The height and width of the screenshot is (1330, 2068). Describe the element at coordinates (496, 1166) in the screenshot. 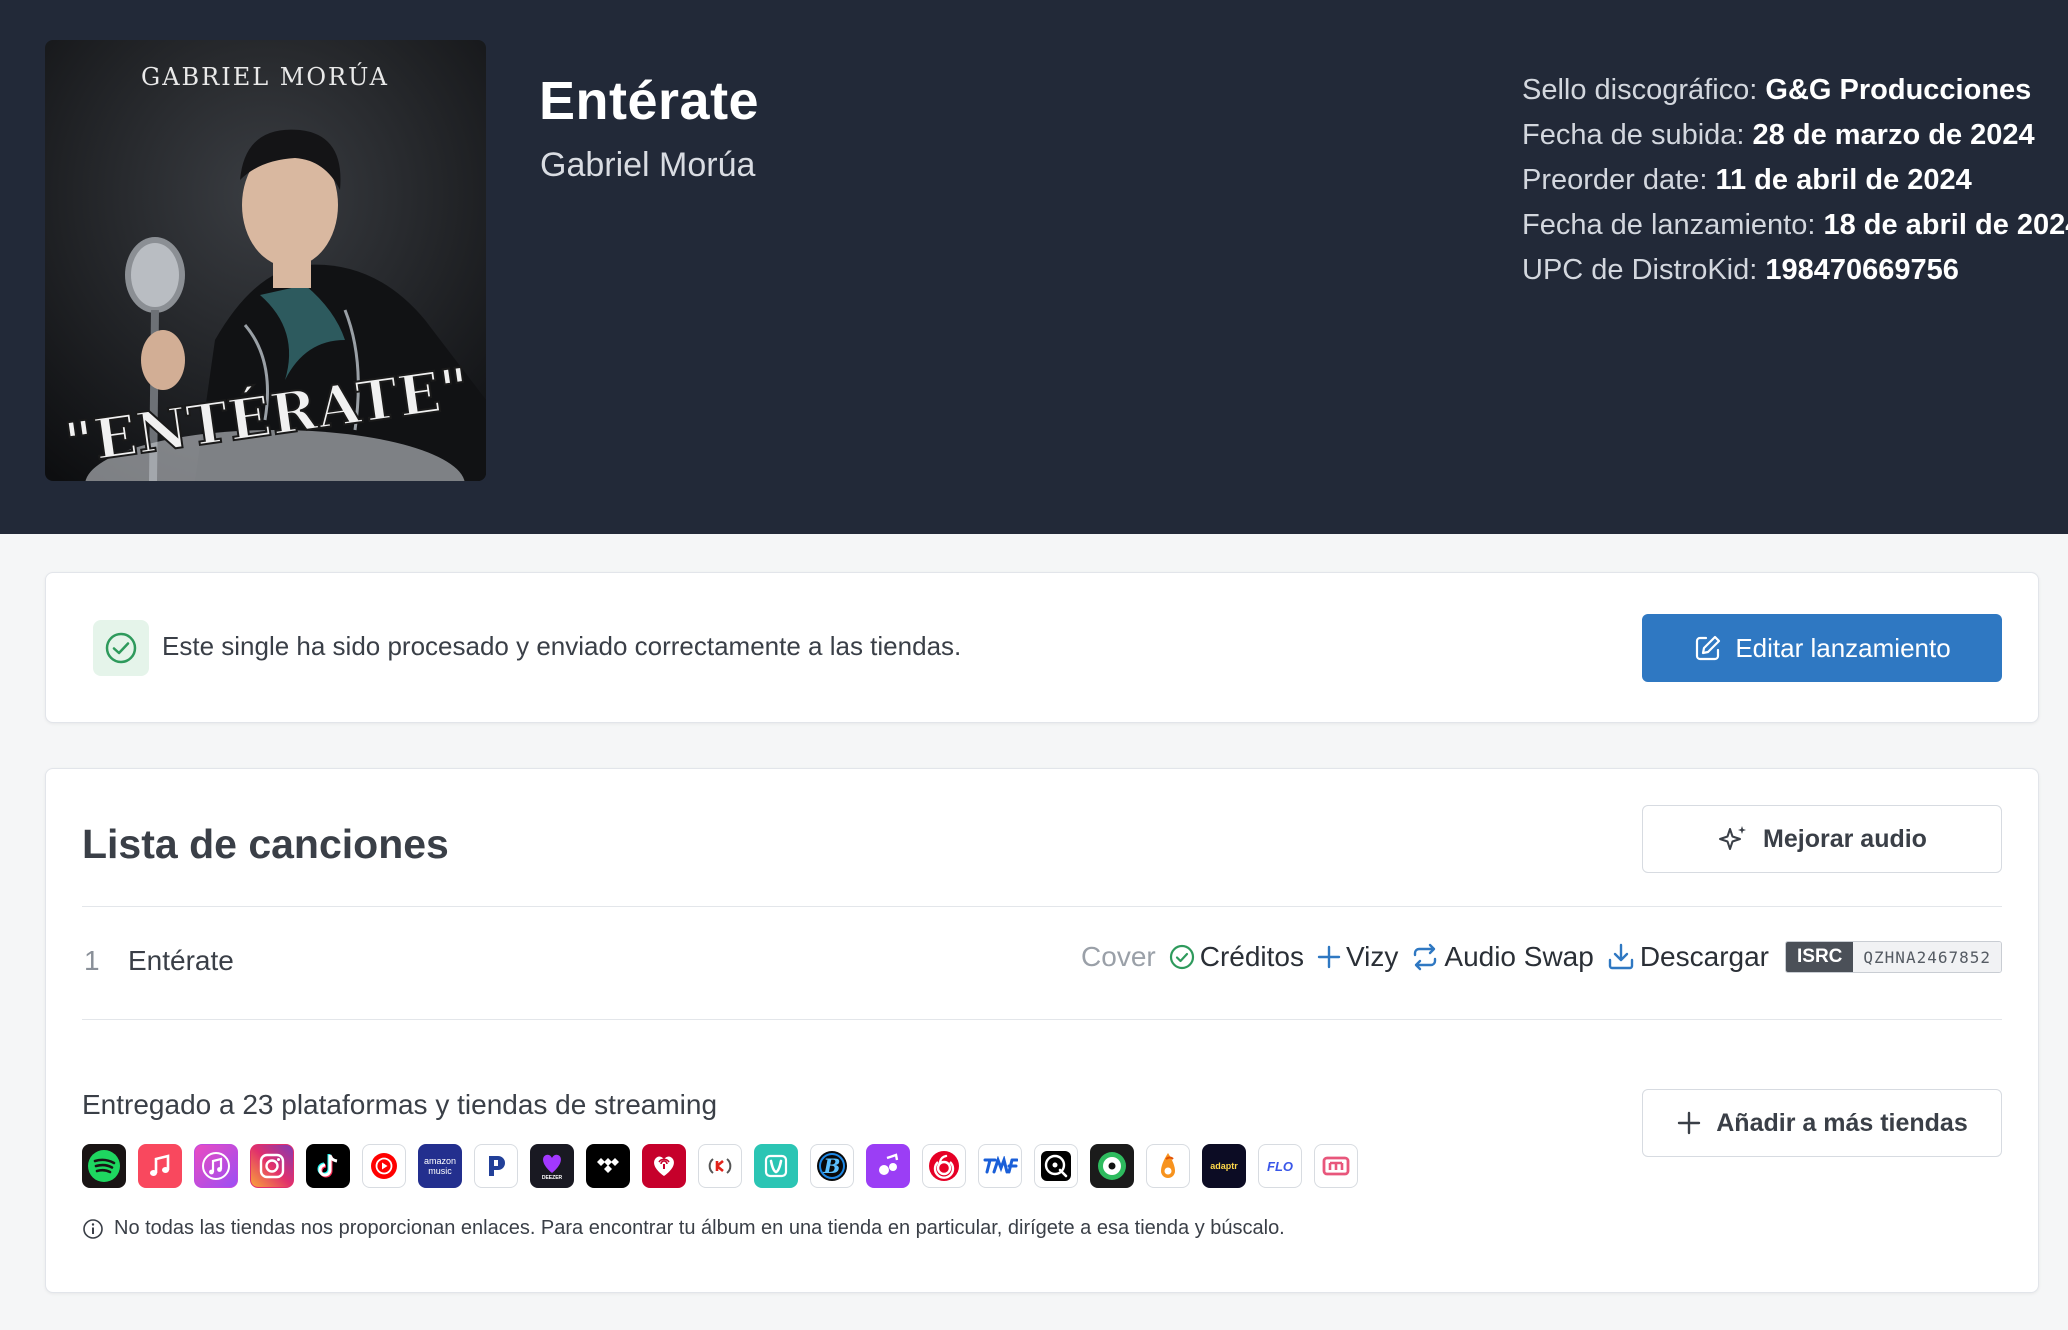

I see `pandora-icon` at that location.